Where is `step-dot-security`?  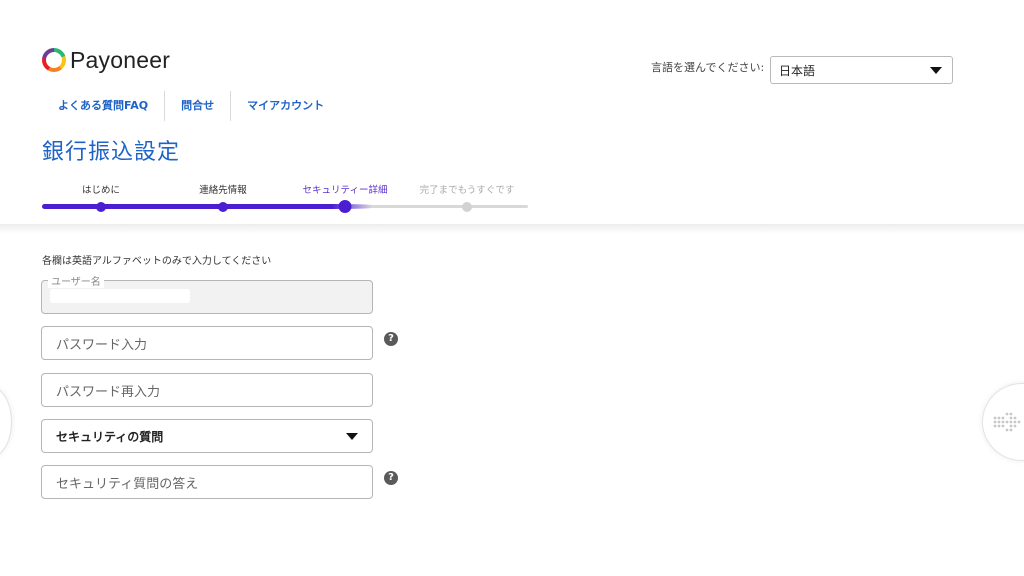
step-dot-security is located at coordinates (345, 206).